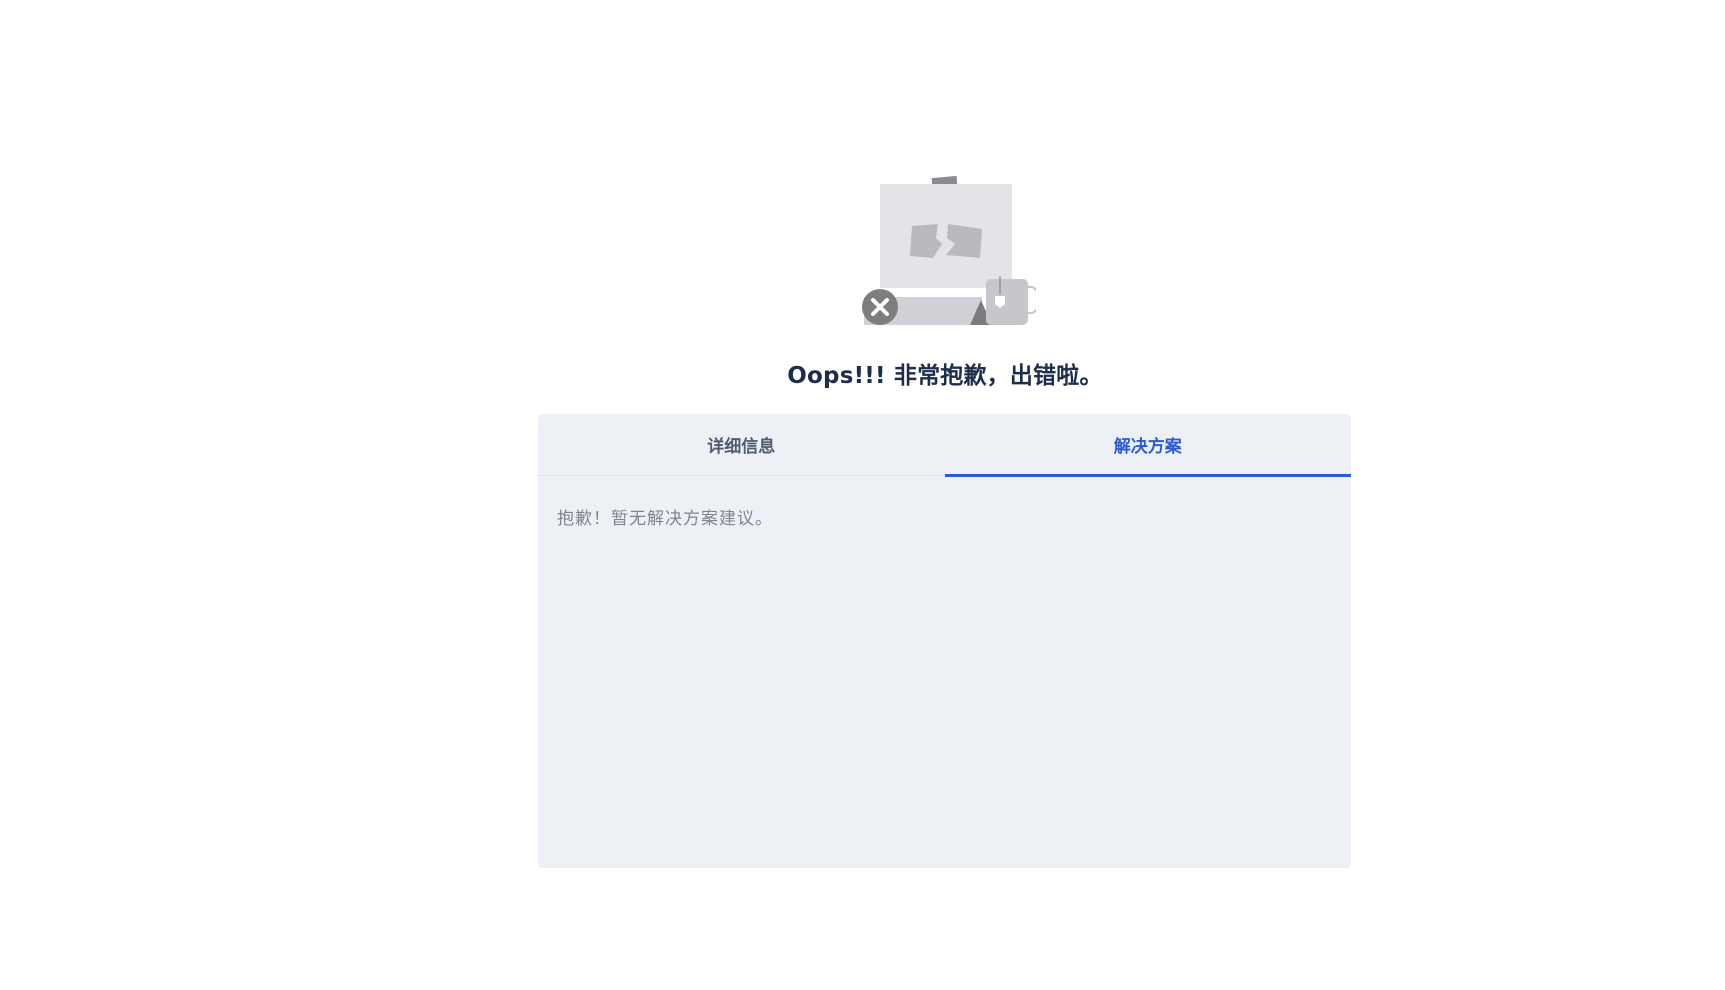  I want to click on error-illustration, so click(949, 250).